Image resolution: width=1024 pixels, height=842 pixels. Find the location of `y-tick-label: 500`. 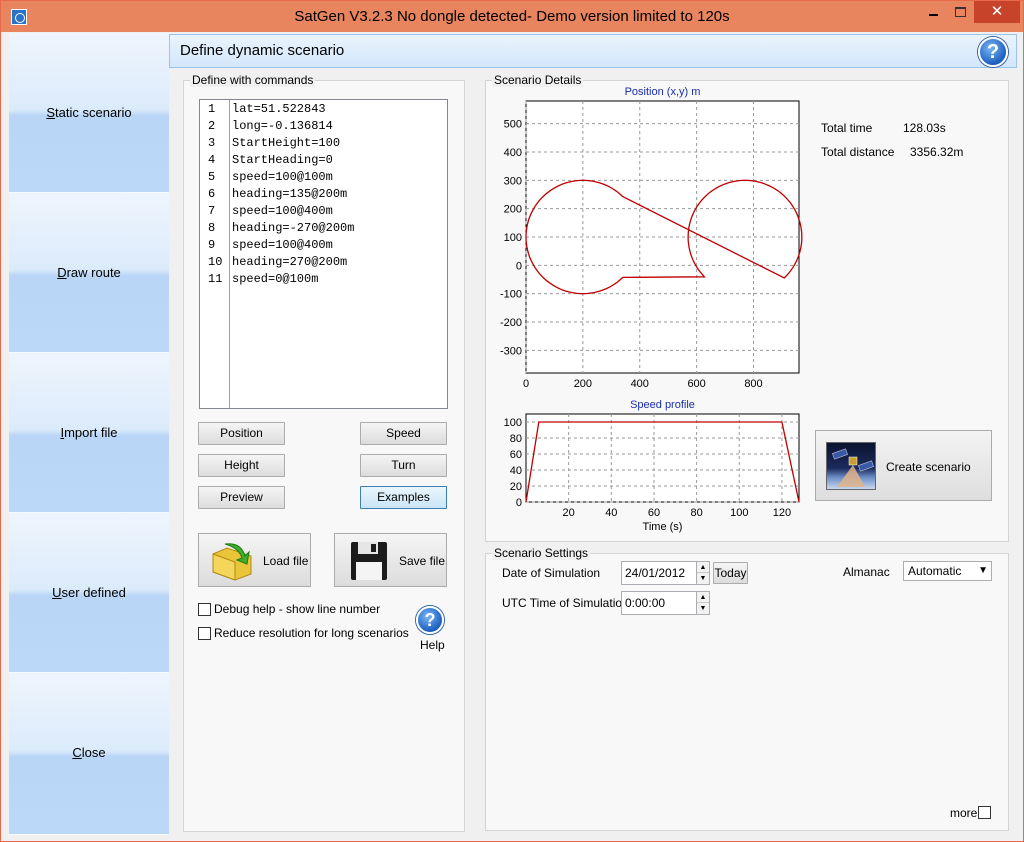

y-tick-label: 500 is located at coordinates (513, 125).